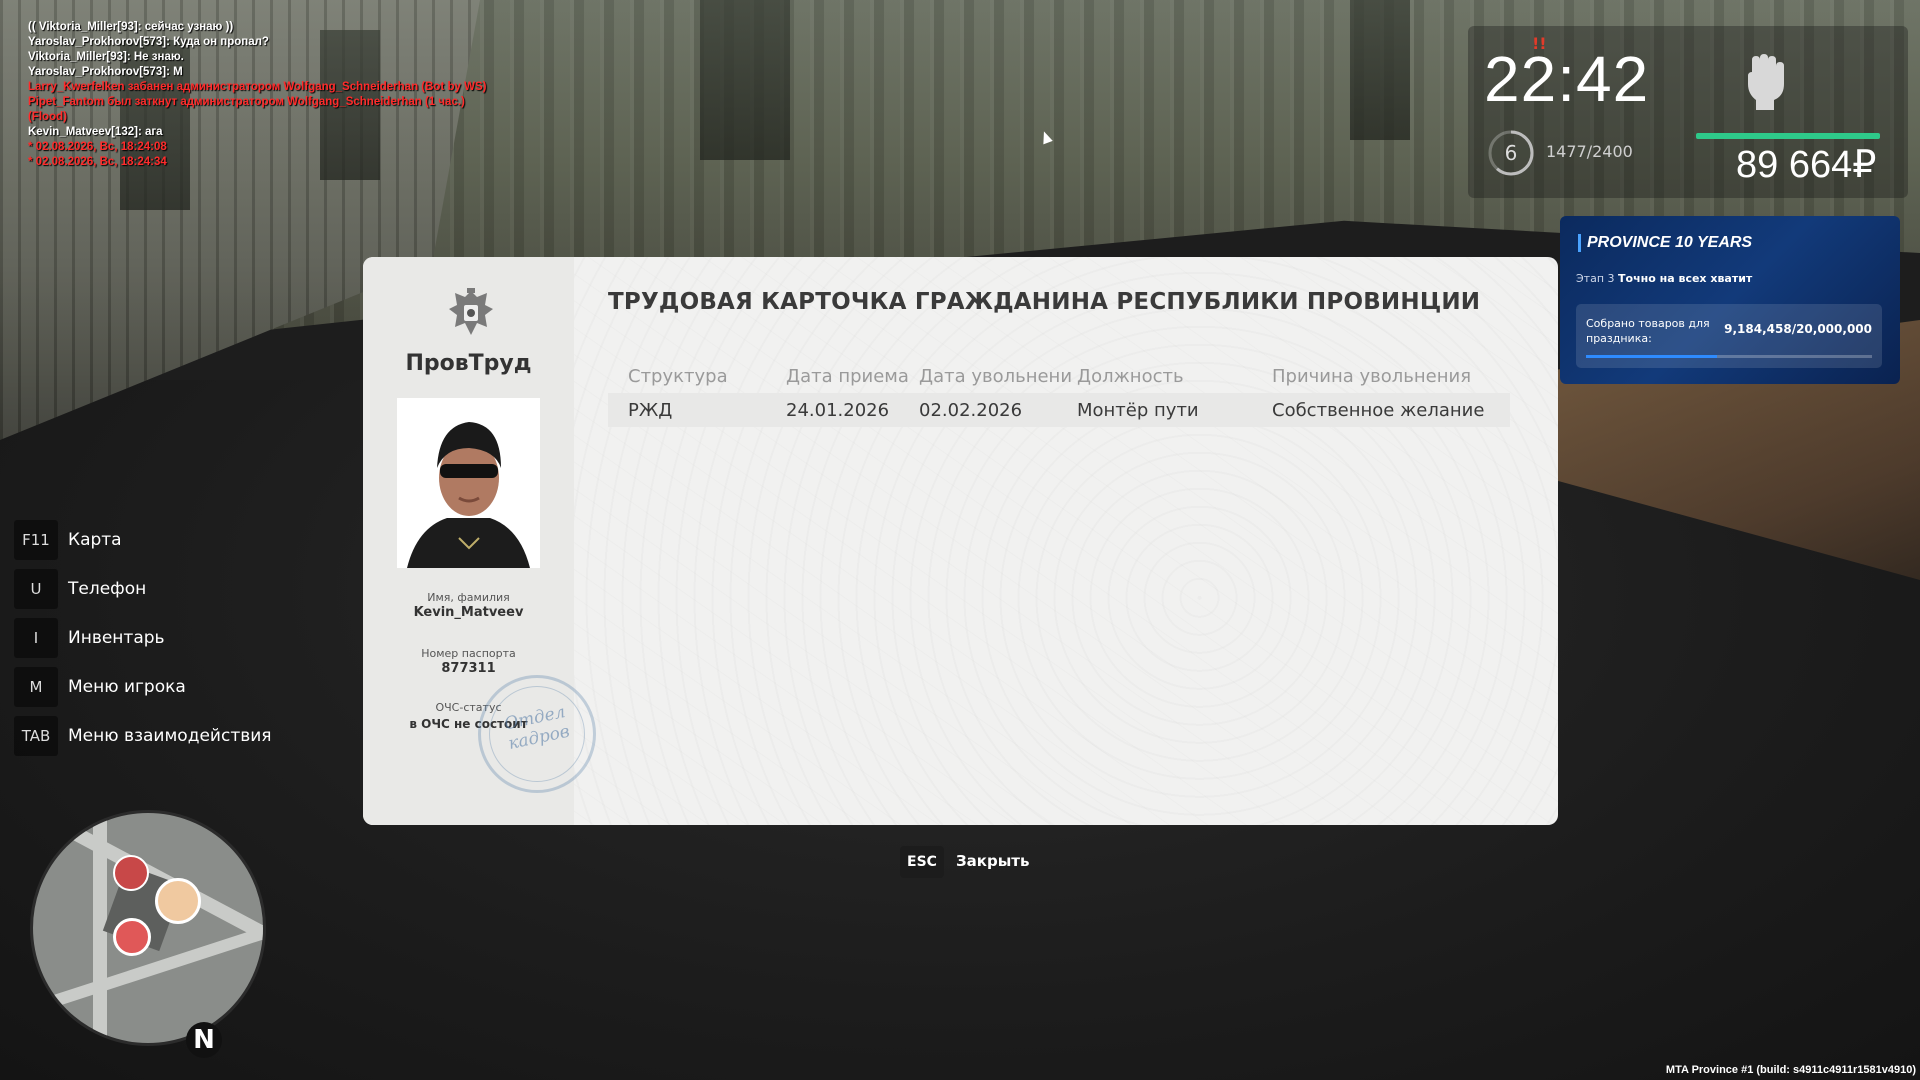  What do you see at coordinates (1595, 278) in the screenshot?
I see `event-stage-number: Этап 3` at bounding box center [1595, 278].